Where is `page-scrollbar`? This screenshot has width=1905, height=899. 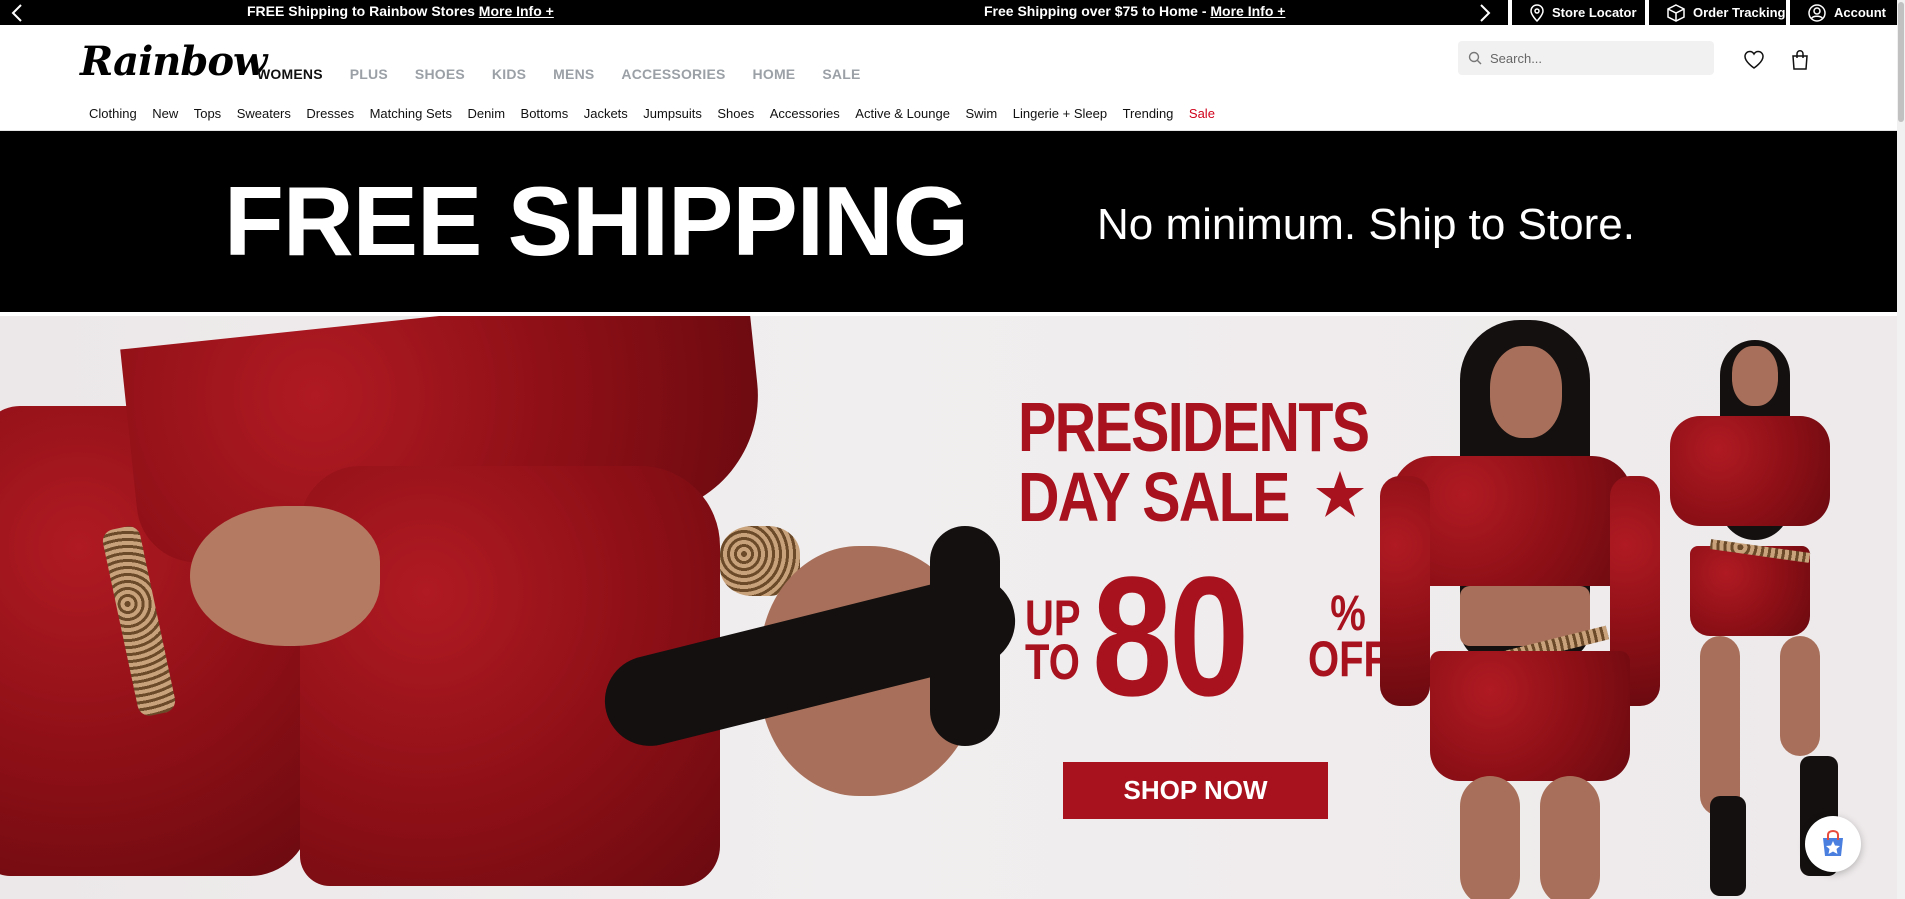 page-scrollbar is located at coordinates (1901, 449).